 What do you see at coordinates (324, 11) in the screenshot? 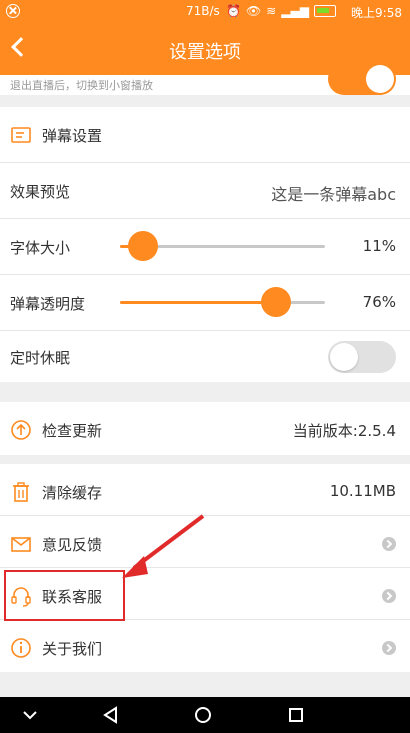
I see `battery-icon` at bounding box center [324, 11].